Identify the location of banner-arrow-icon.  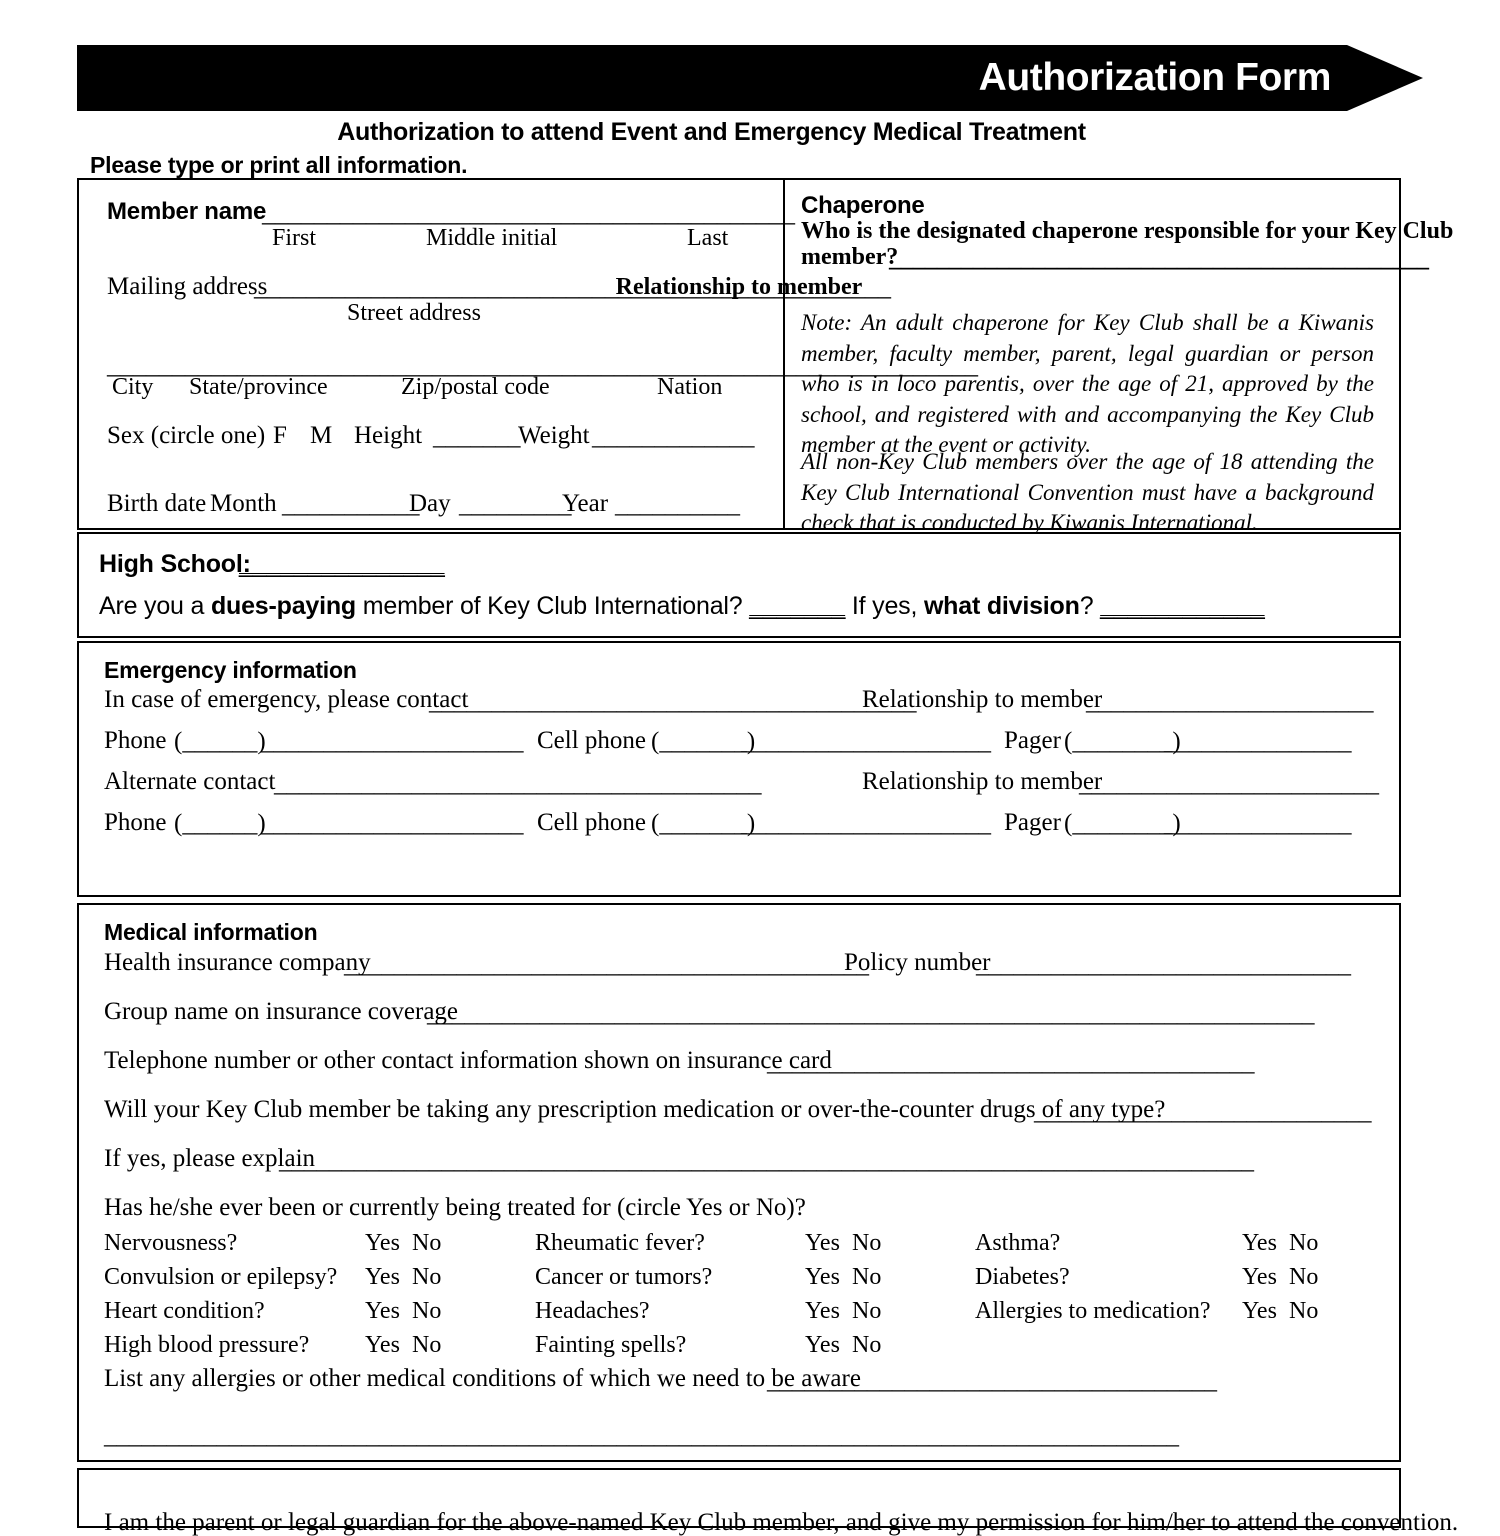
(1385, 78).